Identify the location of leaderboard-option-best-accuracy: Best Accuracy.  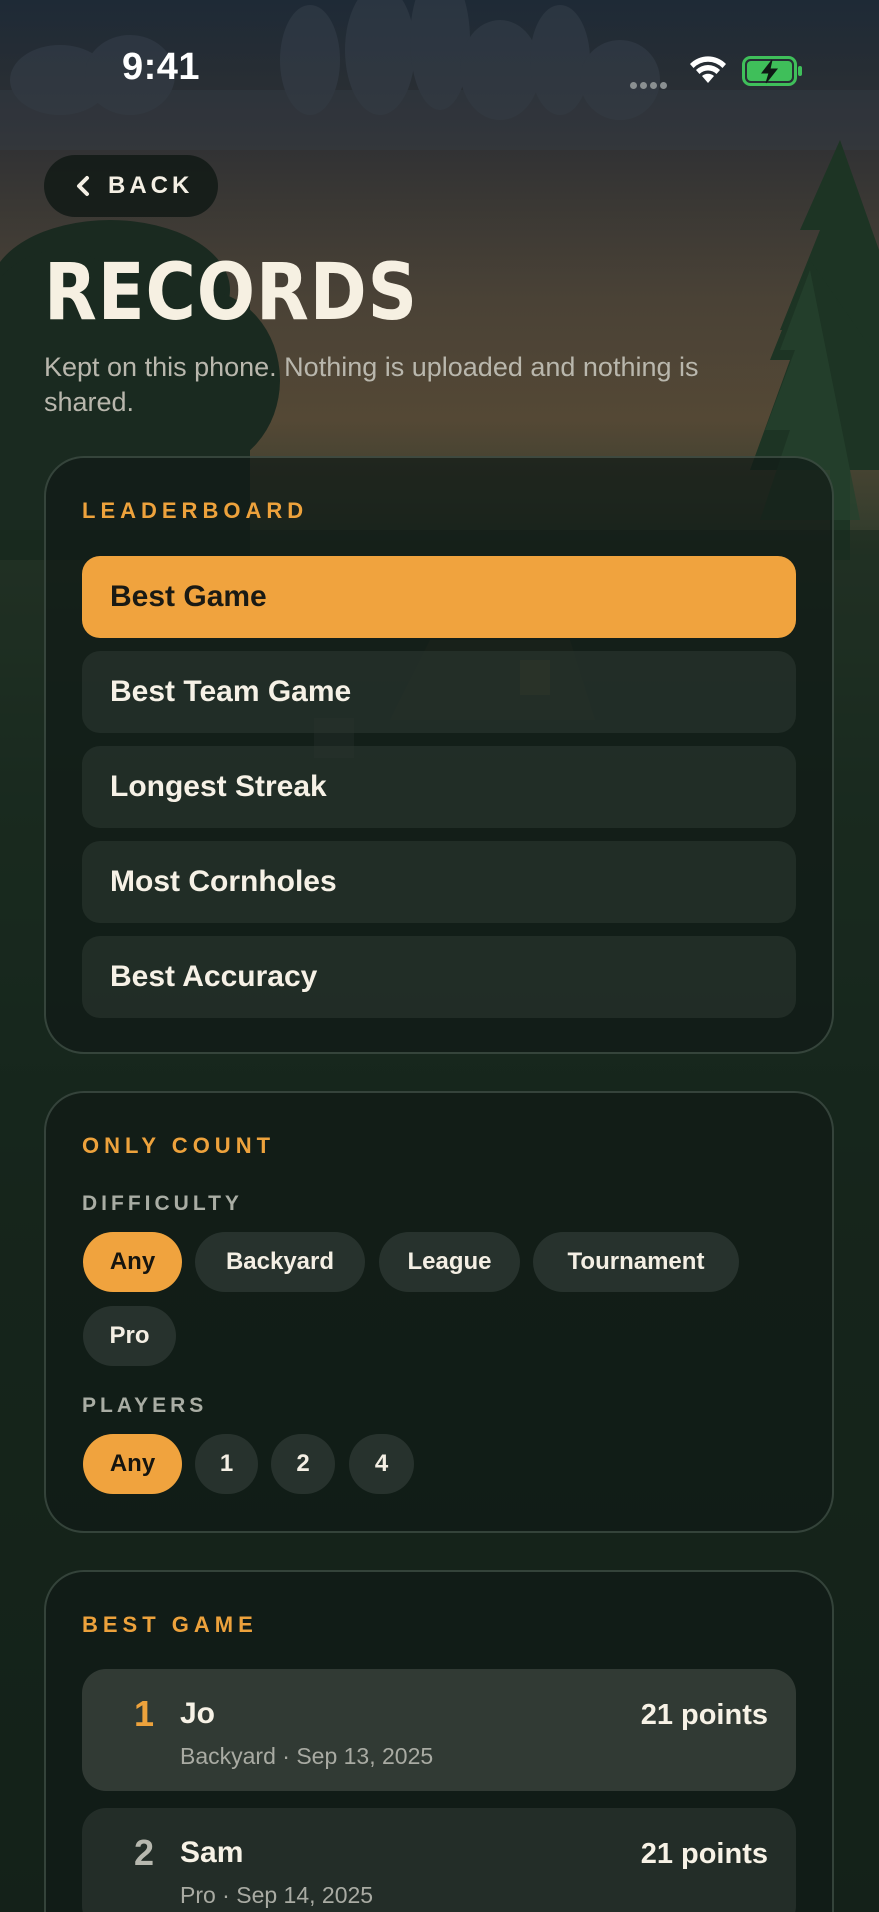
(439, 977).